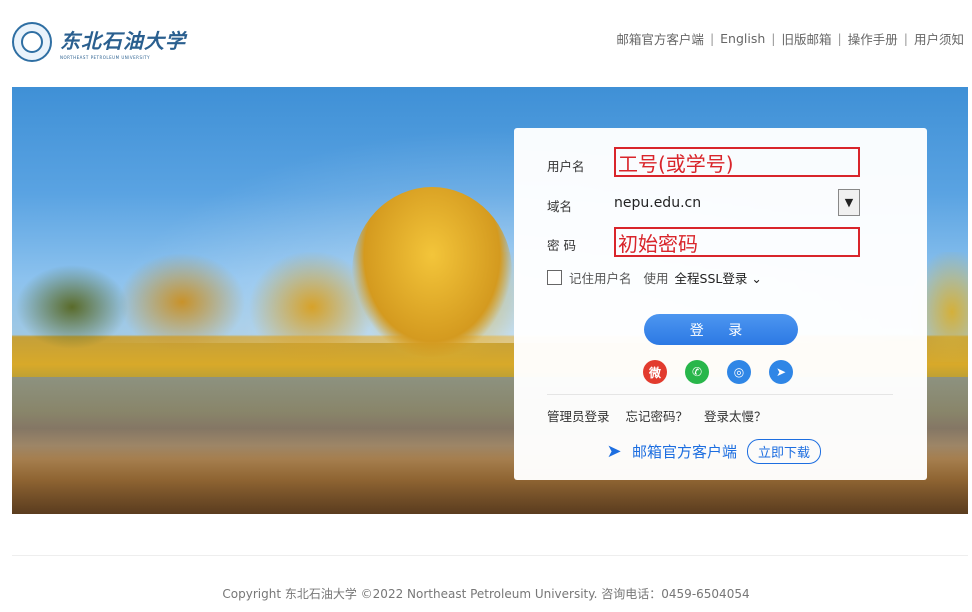 Image resolution: width=972 pixels, height=612 pixels. I want to click on domain-select: nepu.edu.cn ▼, so click(737, 202).